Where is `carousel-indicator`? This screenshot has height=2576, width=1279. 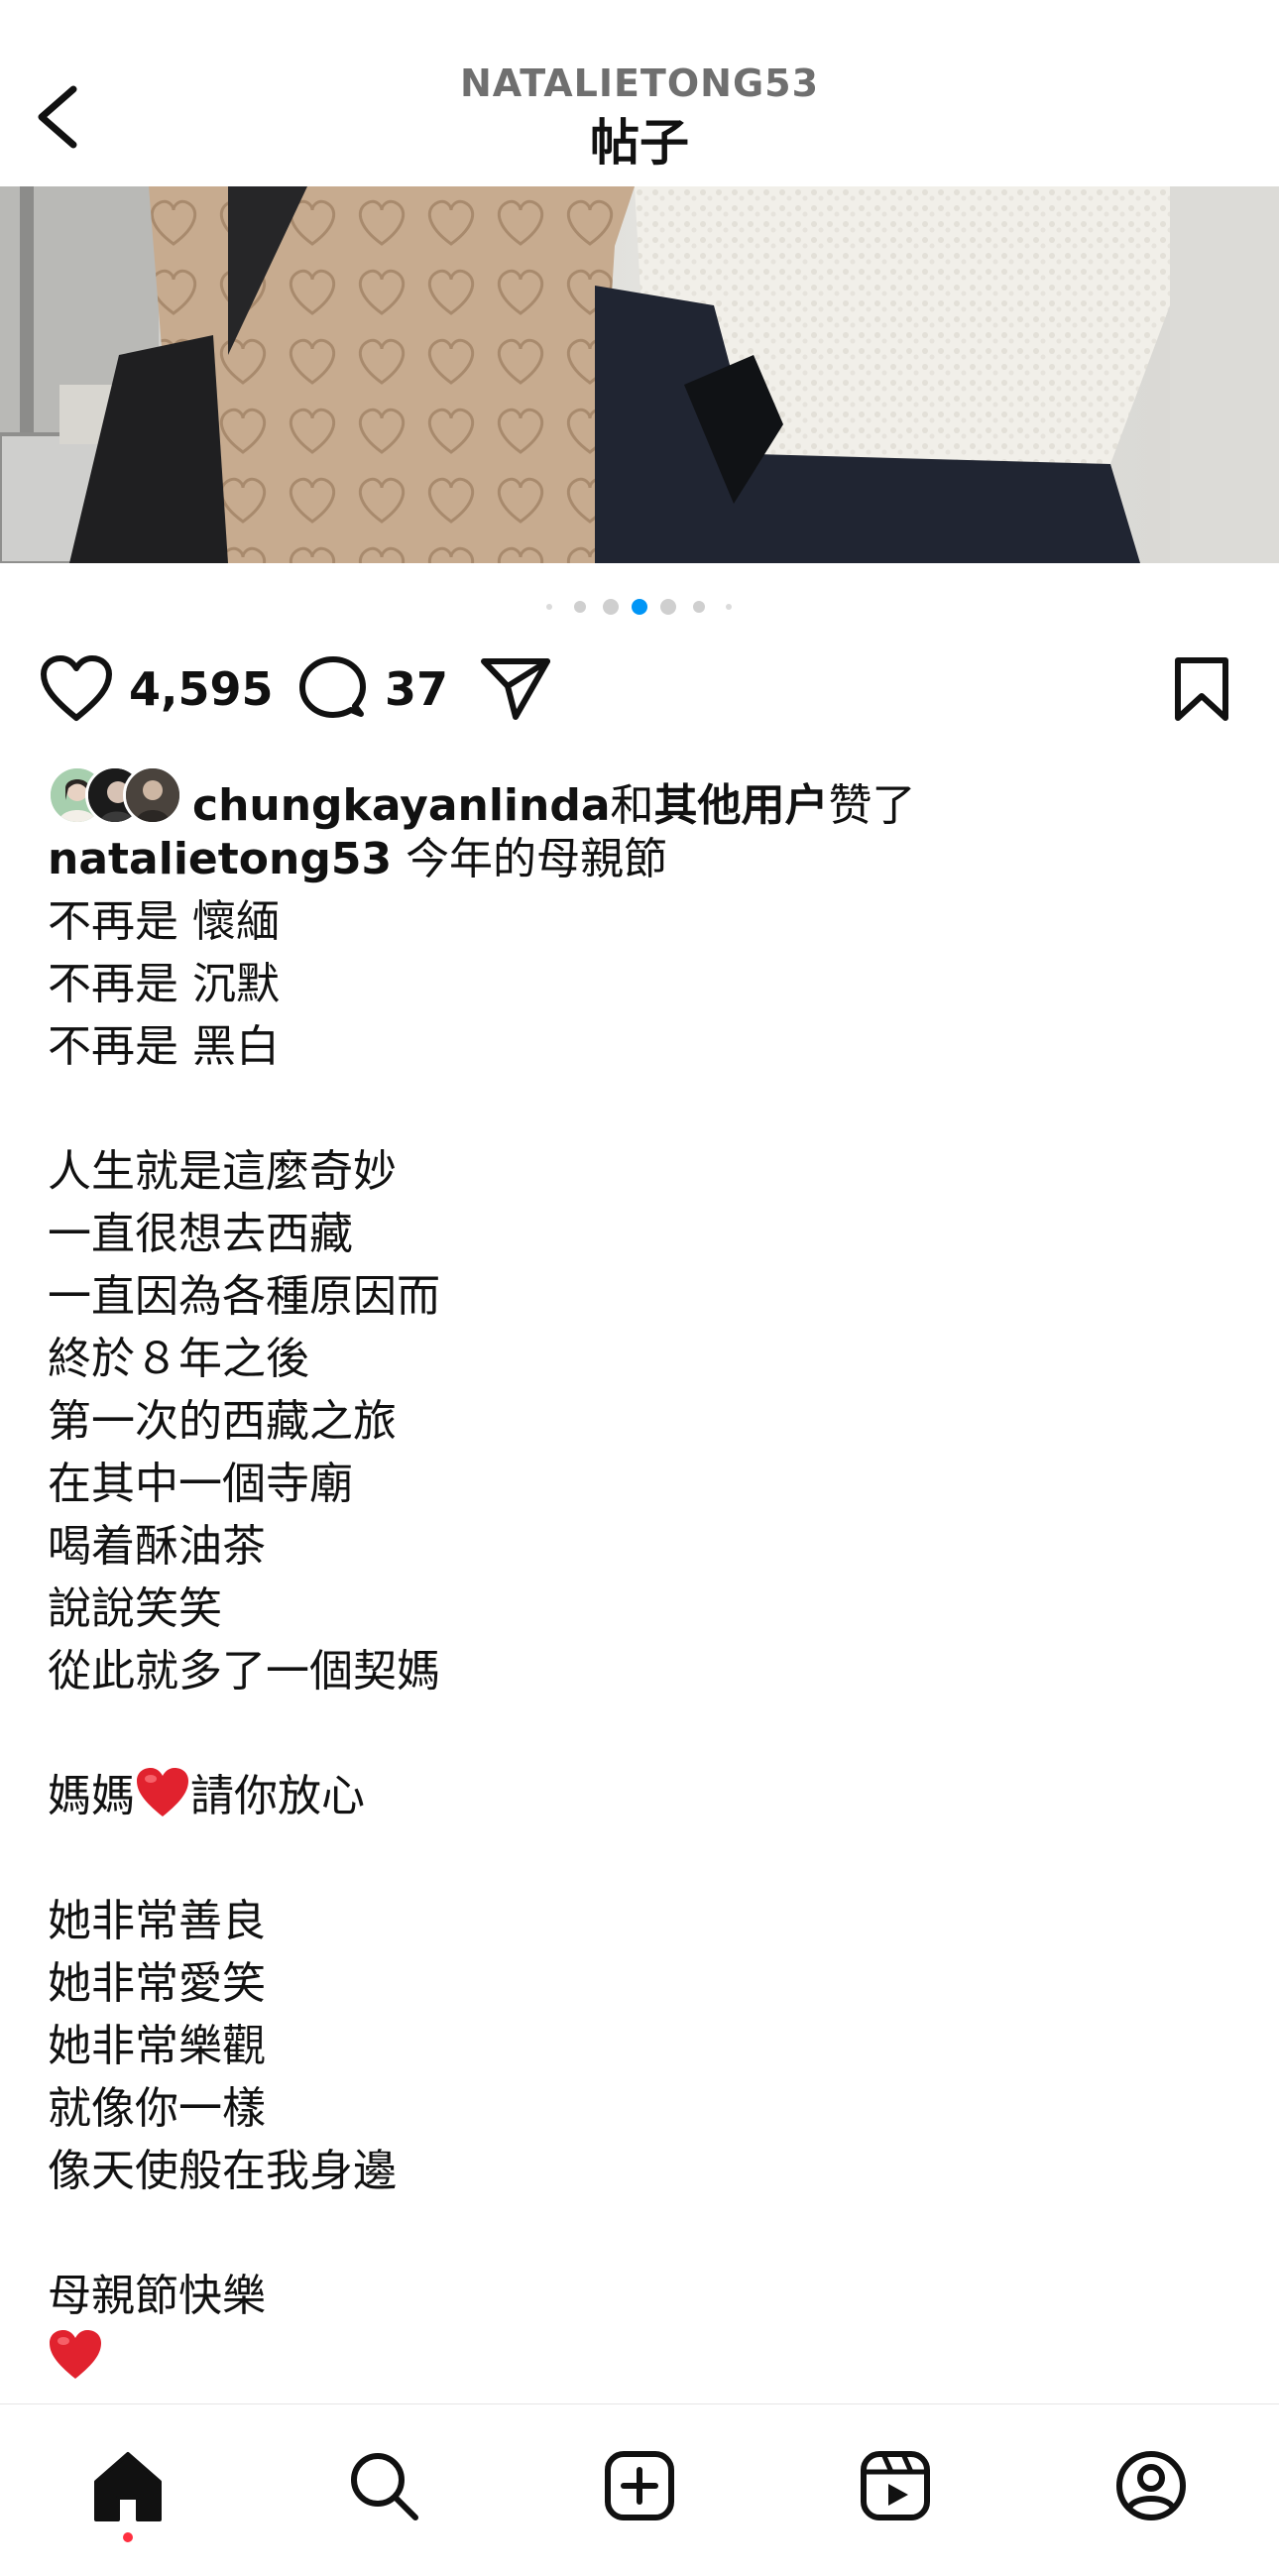 carousel-indicator is located at coordinates (640, 607).